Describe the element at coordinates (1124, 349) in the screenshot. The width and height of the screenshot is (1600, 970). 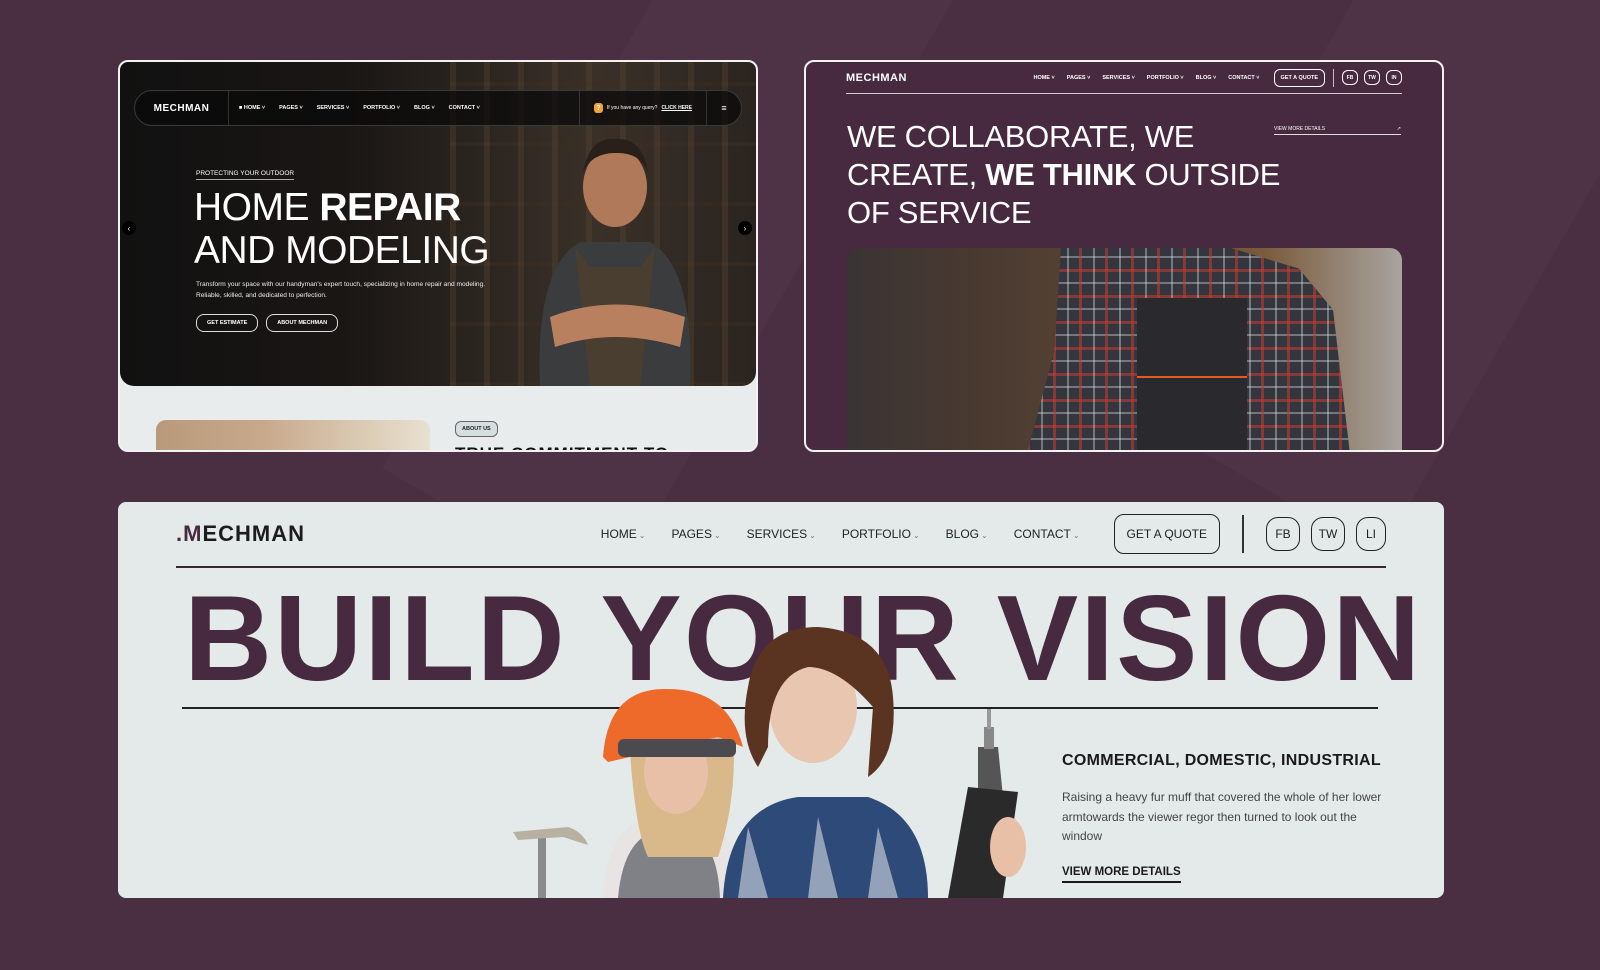
I see `carpenter-image` at that location.